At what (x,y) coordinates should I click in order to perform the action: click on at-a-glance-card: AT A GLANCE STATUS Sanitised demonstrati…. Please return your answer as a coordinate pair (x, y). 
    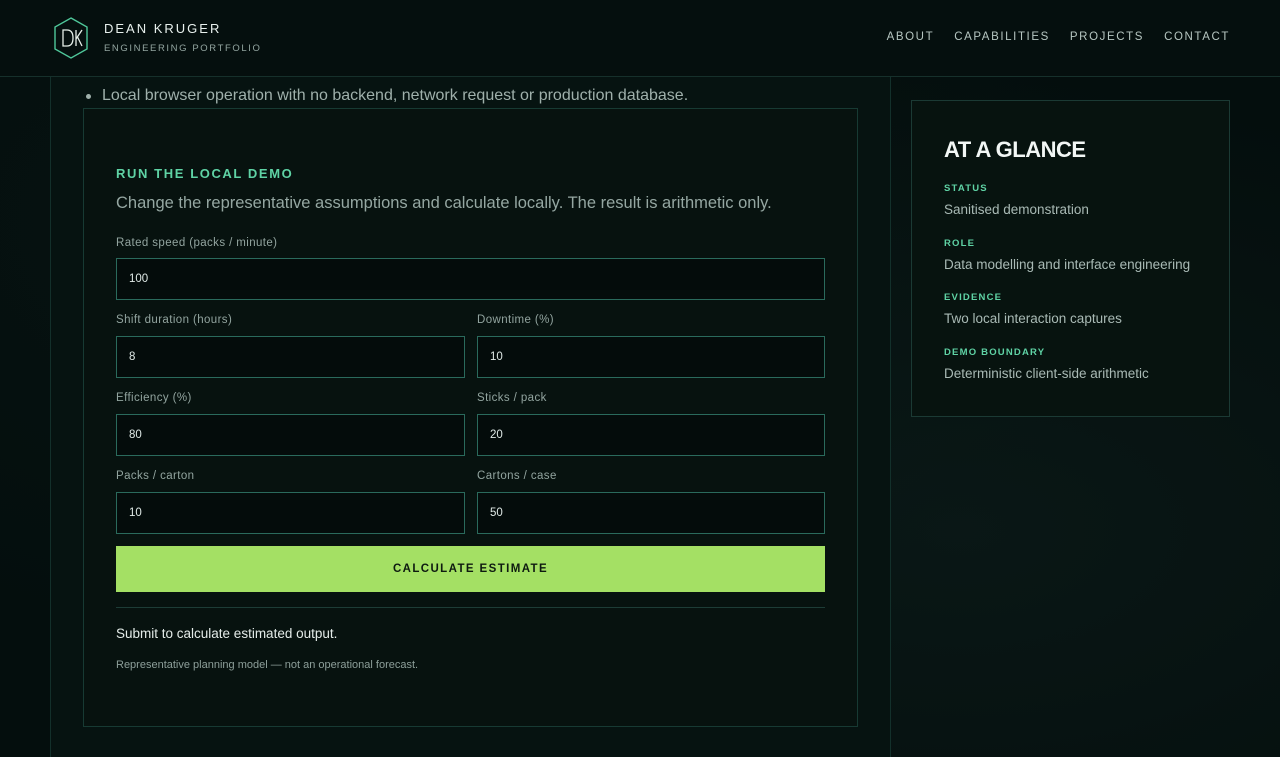
    Looking at the image, I should click on (1070, 258).